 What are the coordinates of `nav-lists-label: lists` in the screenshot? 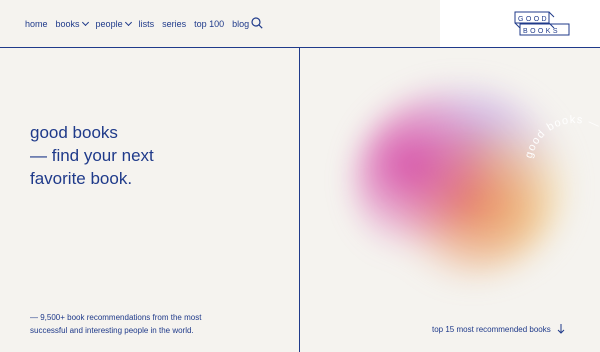 It's located at (146, 24).